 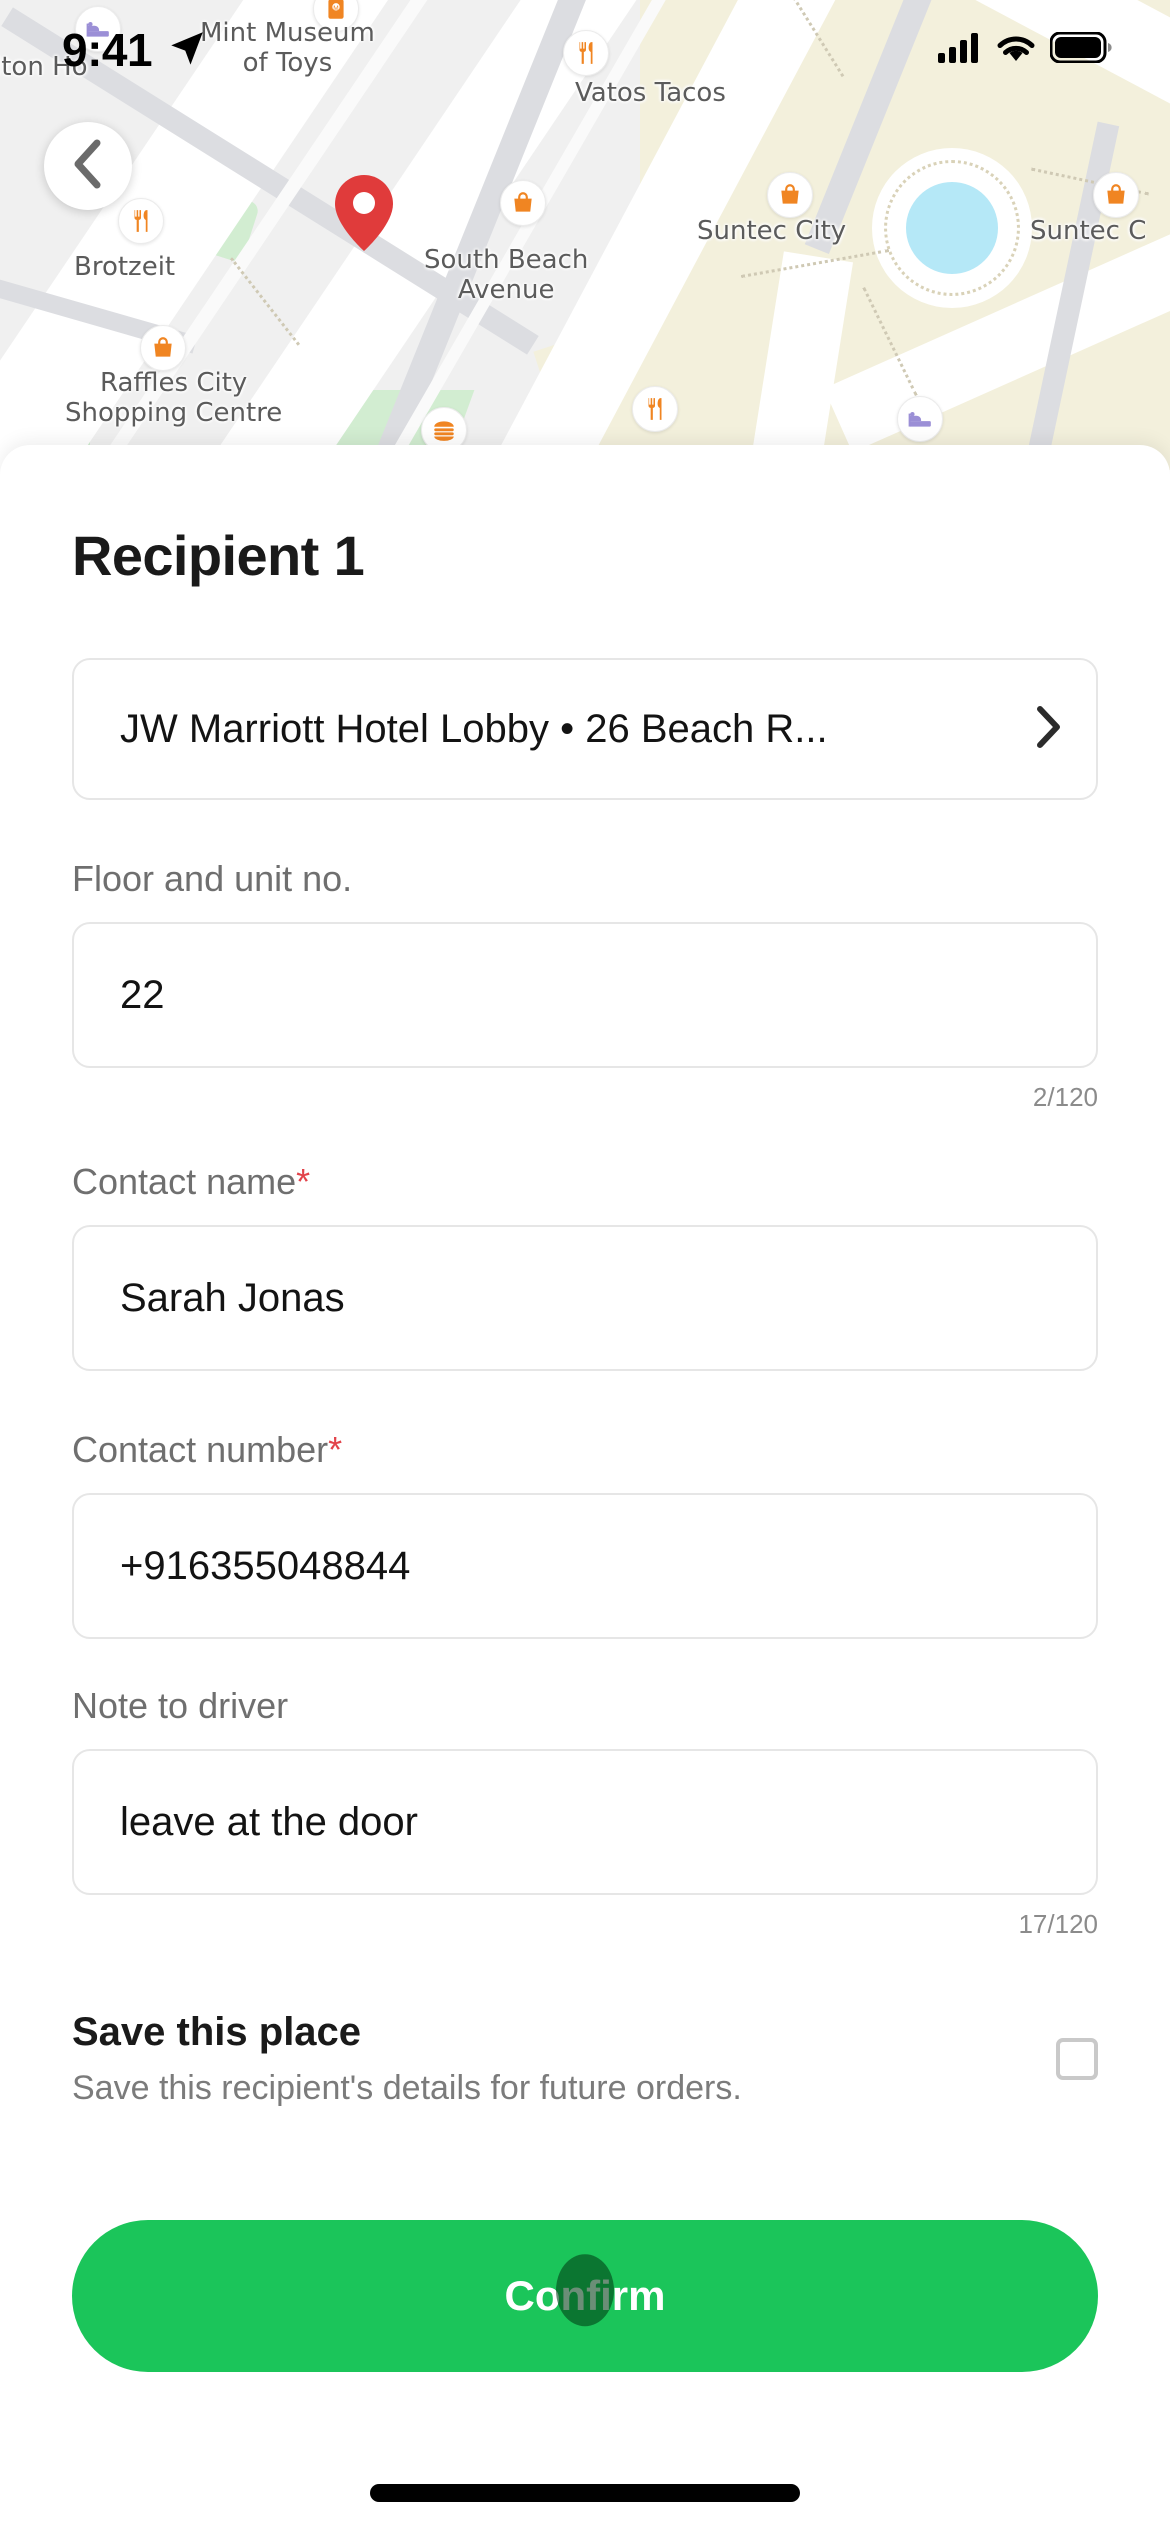 I want to click on floor-unit-group: Floor and unit no. 22 2/120, so click(x=585, y=985).